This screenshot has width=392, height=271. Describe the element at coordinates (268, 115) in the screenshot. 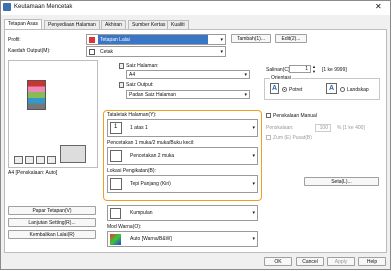

I see `manual-scaling-checkbox` at that location.